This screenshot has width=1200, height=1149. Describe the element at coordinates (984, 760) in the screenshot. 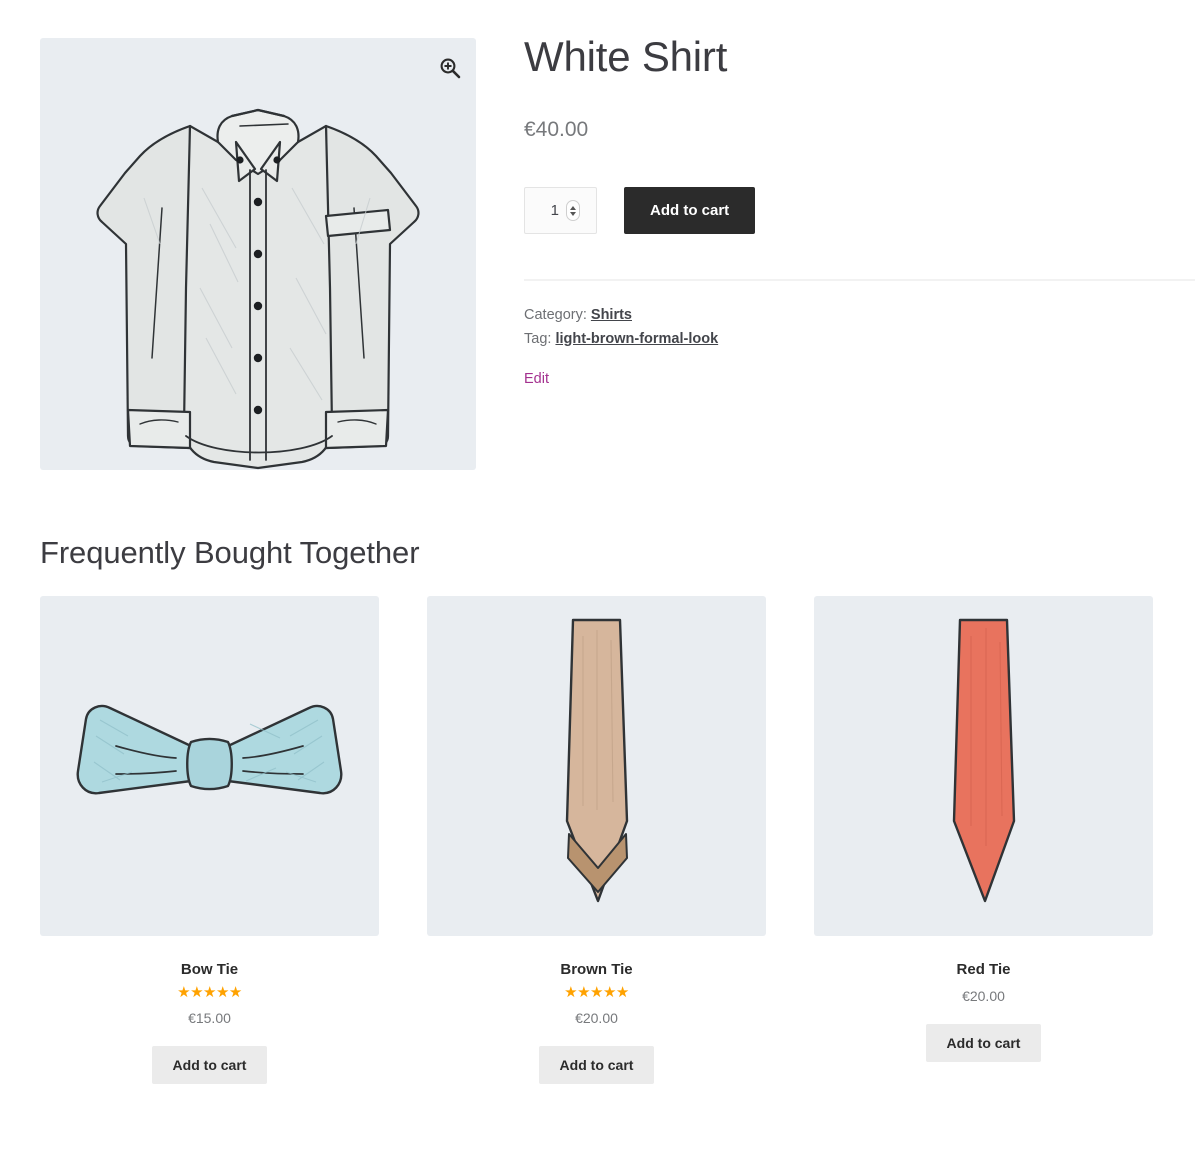

I see `red-tie-illustration` at that location.